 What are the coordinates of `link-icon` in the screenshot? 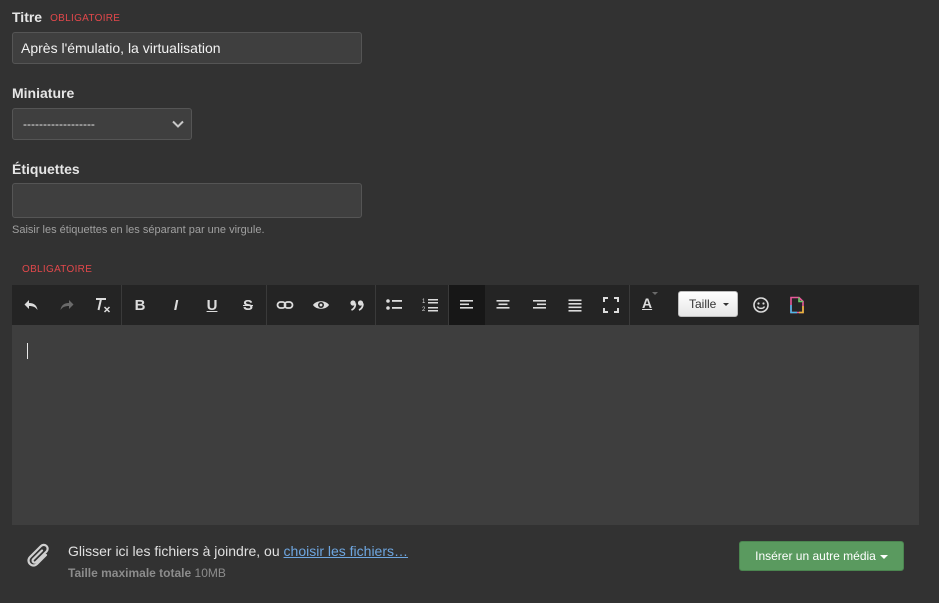 It's located at (285, 305).